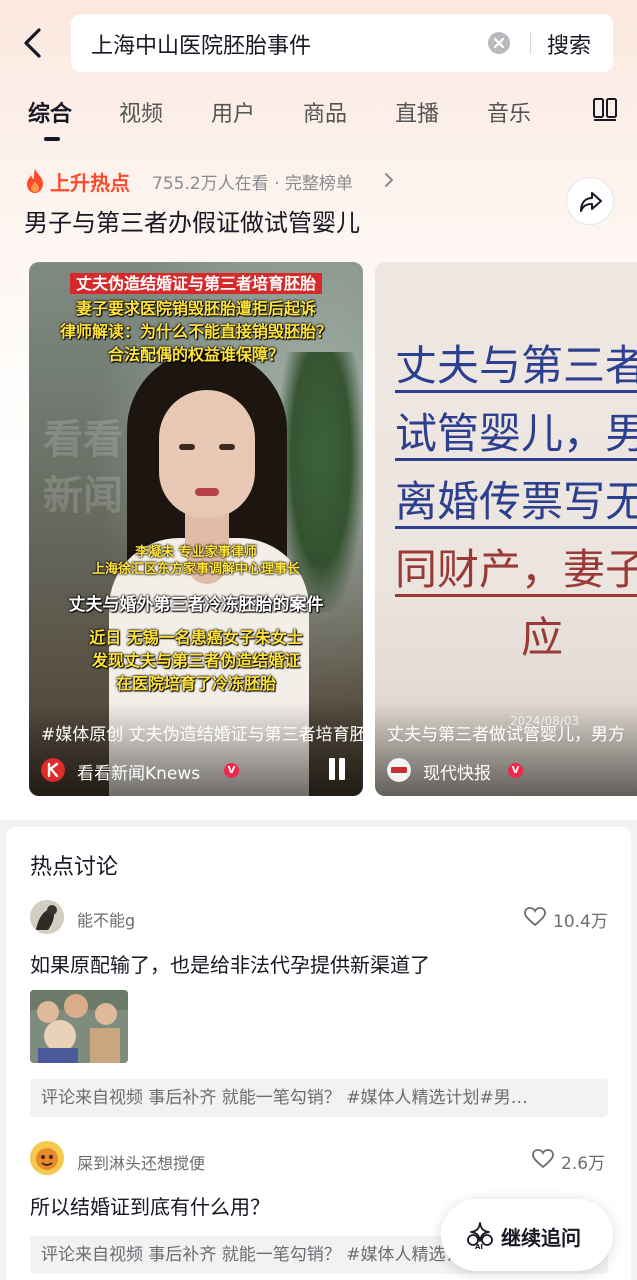 The width and height of the screenshot is (637, 1280). I want to click on hot-headline: 男子与第三者办假证做试管婴儿, so click(192, 220).